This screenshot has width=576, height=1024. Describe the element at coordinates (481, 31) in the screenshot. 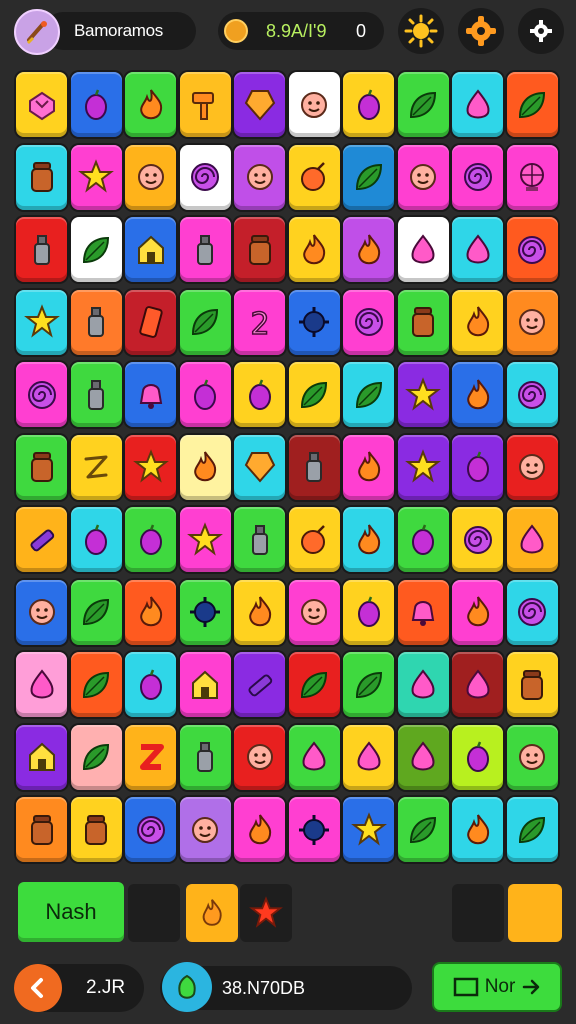

I see `settings-button` at that location.